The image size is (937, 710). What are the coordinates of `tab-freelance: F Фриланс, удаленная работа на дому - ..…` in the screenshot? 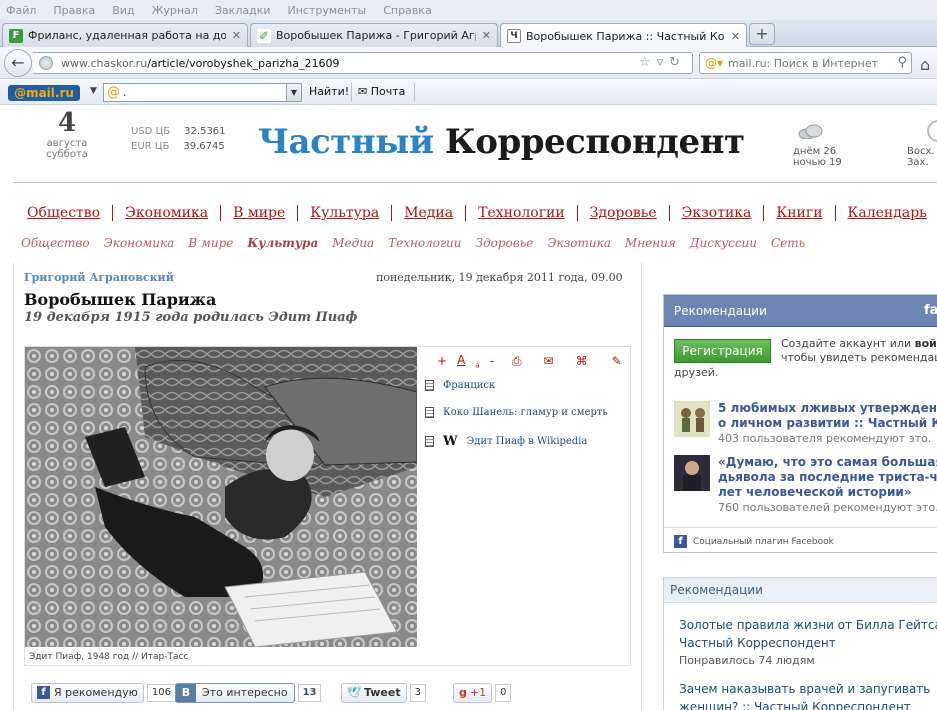 It's located at (125, 35).